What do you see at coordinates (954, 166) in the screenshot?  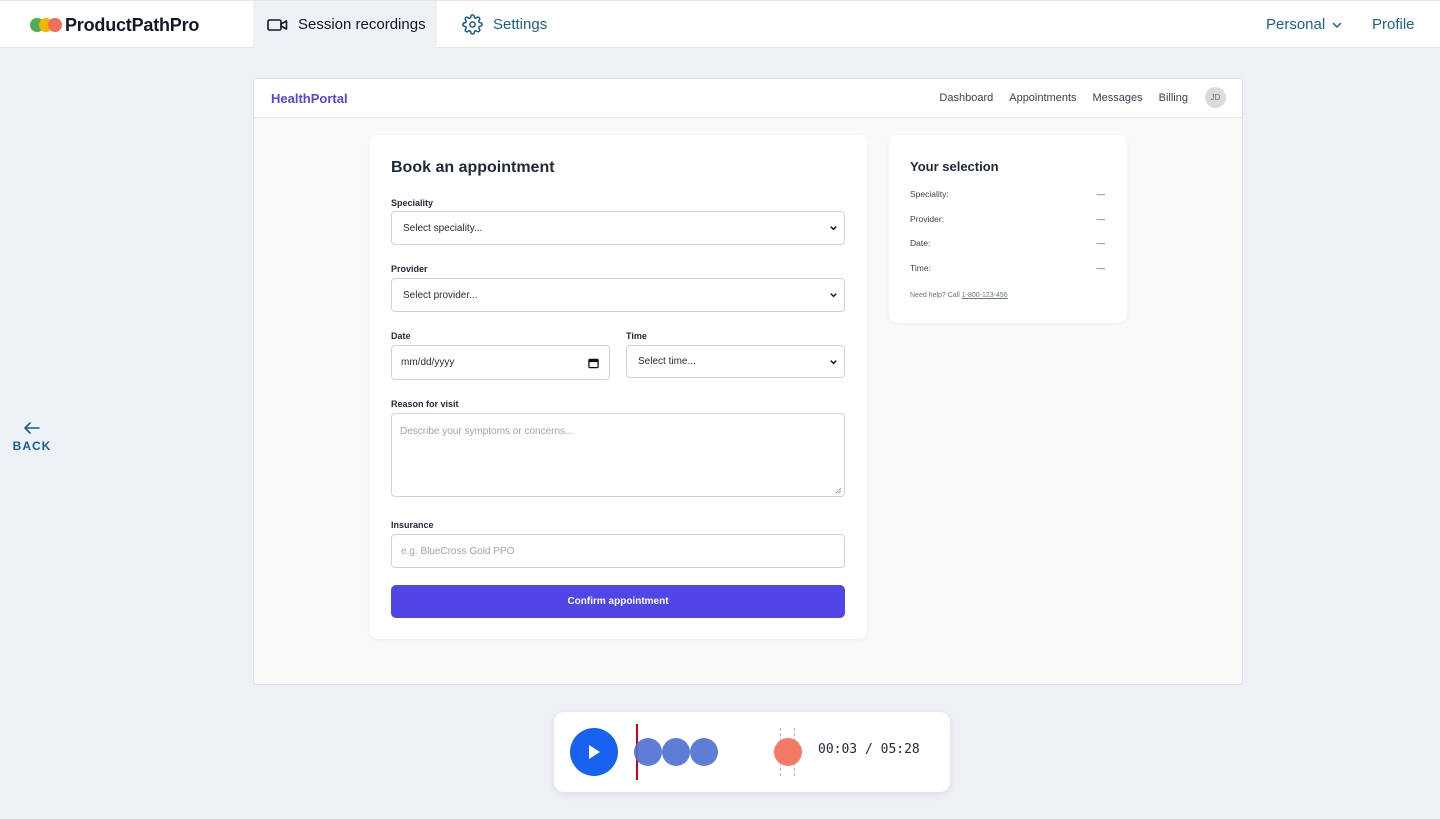 I see `selection-title: Your selection` at bounding box center [954, 166].